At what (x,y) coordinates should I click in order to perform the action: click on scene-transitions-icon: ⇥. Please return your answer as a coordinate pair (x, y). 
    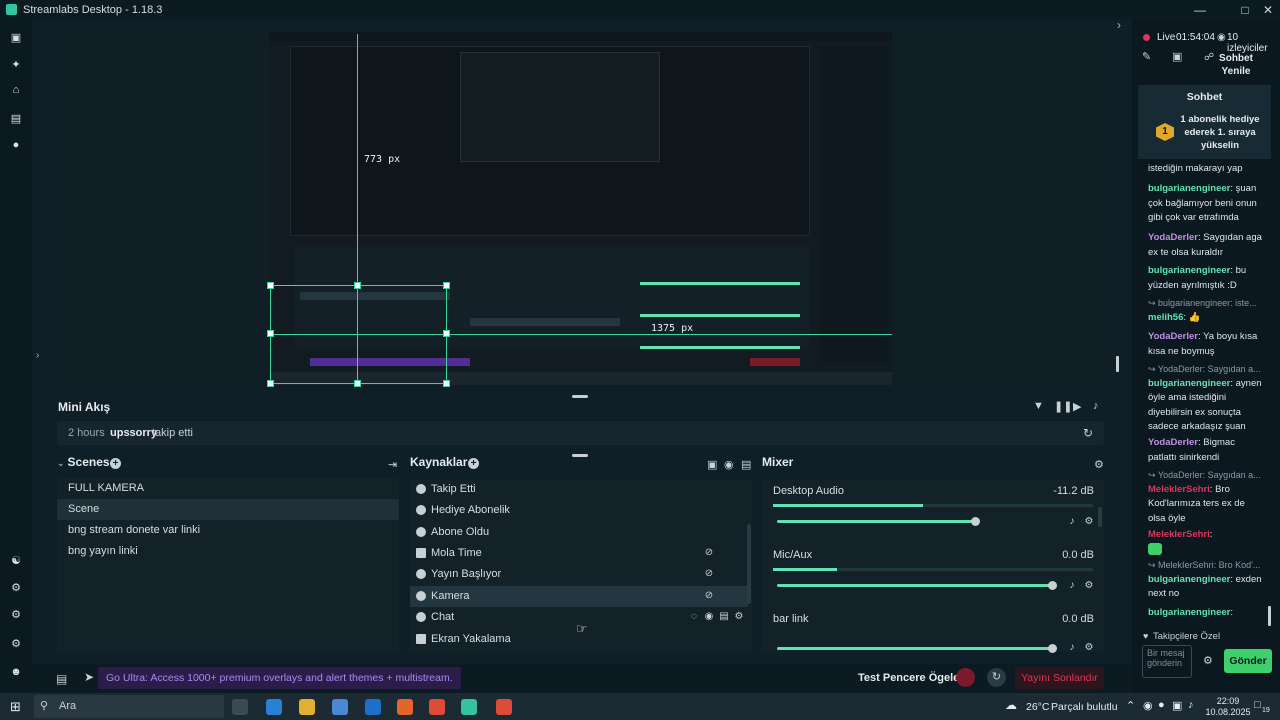
    Looking at the image, I should click on (392, 464).